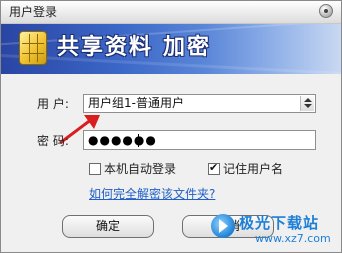  What do you see at coordinates (136, 103) in the screenshot?
I see `user-select-value: 用户组1-普通用户` at bounding box center [136, 103].